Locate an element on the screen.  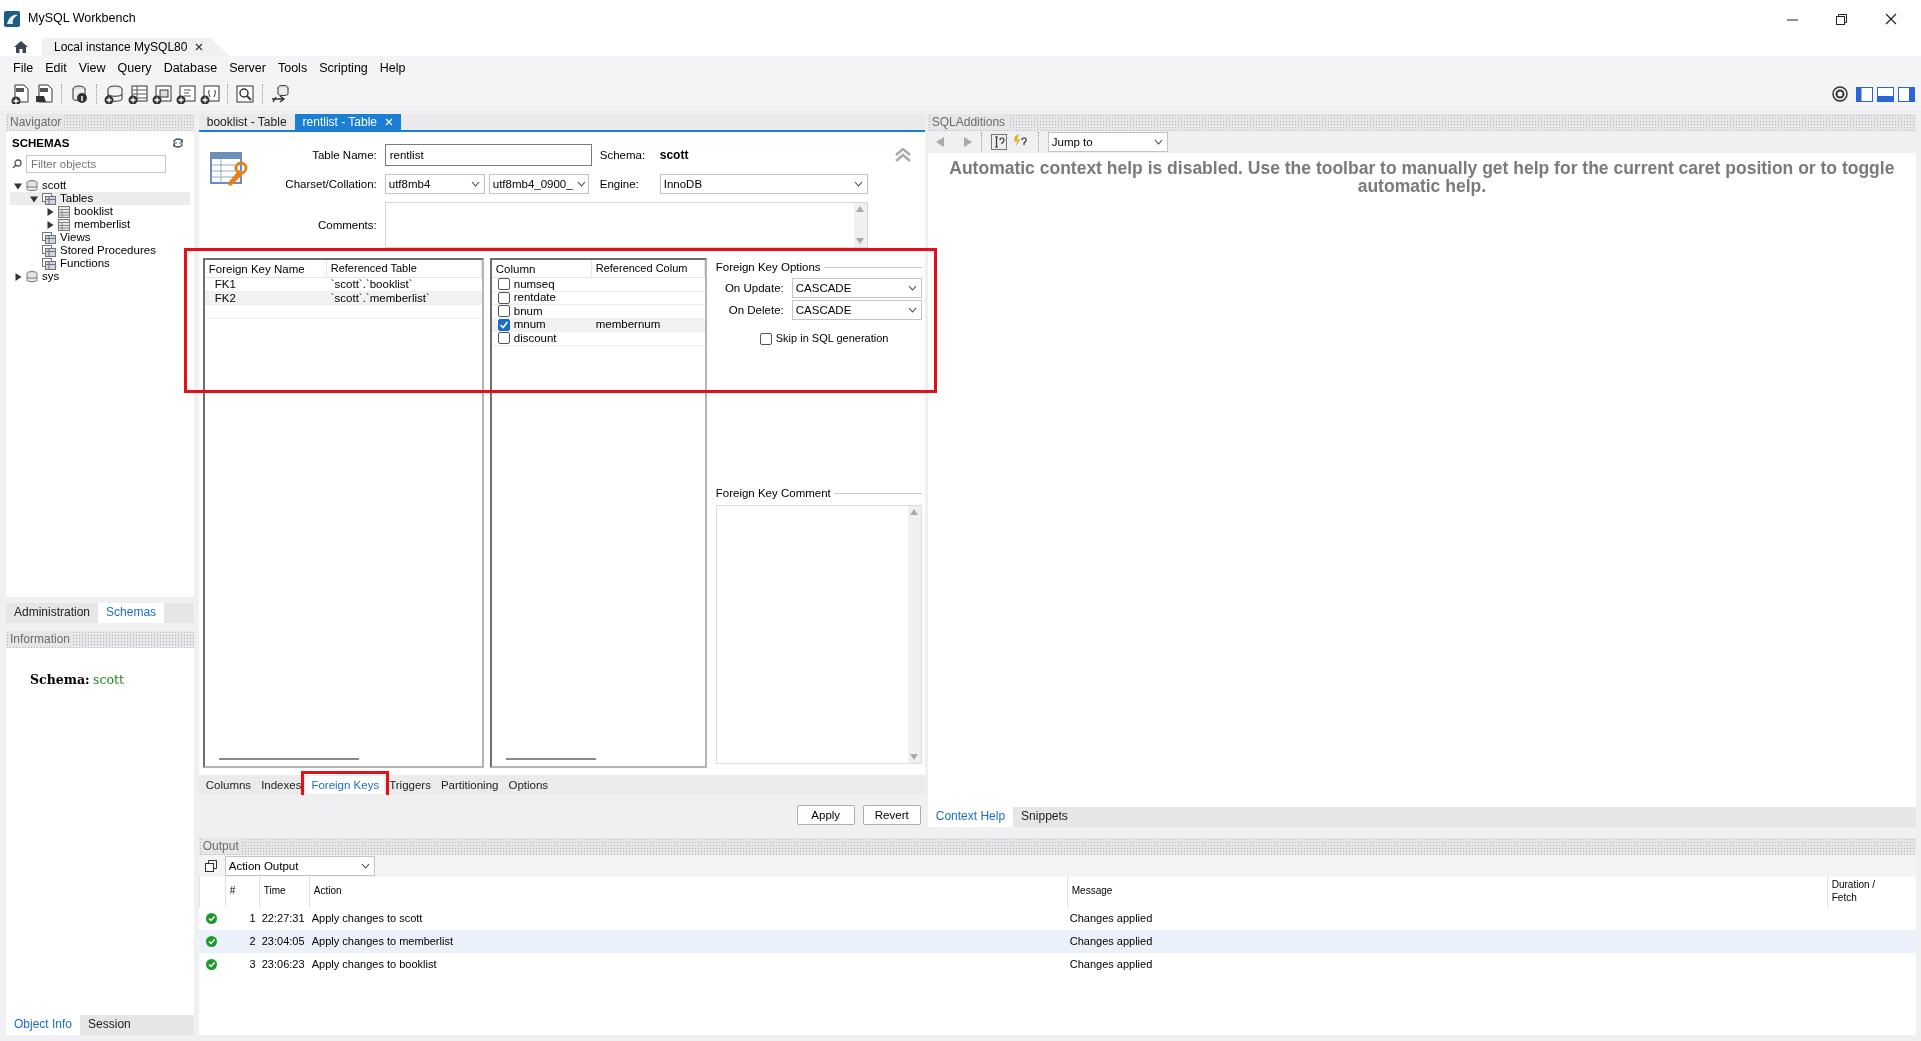
search-icon is located at coordinates (245, 94).